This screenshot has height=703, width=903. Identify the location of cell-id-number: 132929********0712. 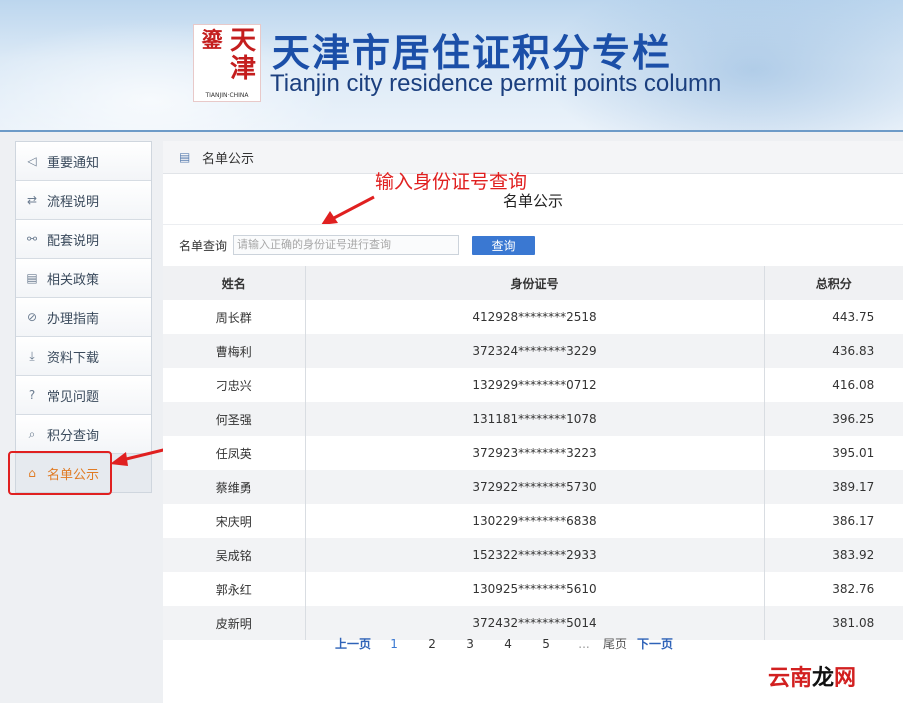
(535, 385).